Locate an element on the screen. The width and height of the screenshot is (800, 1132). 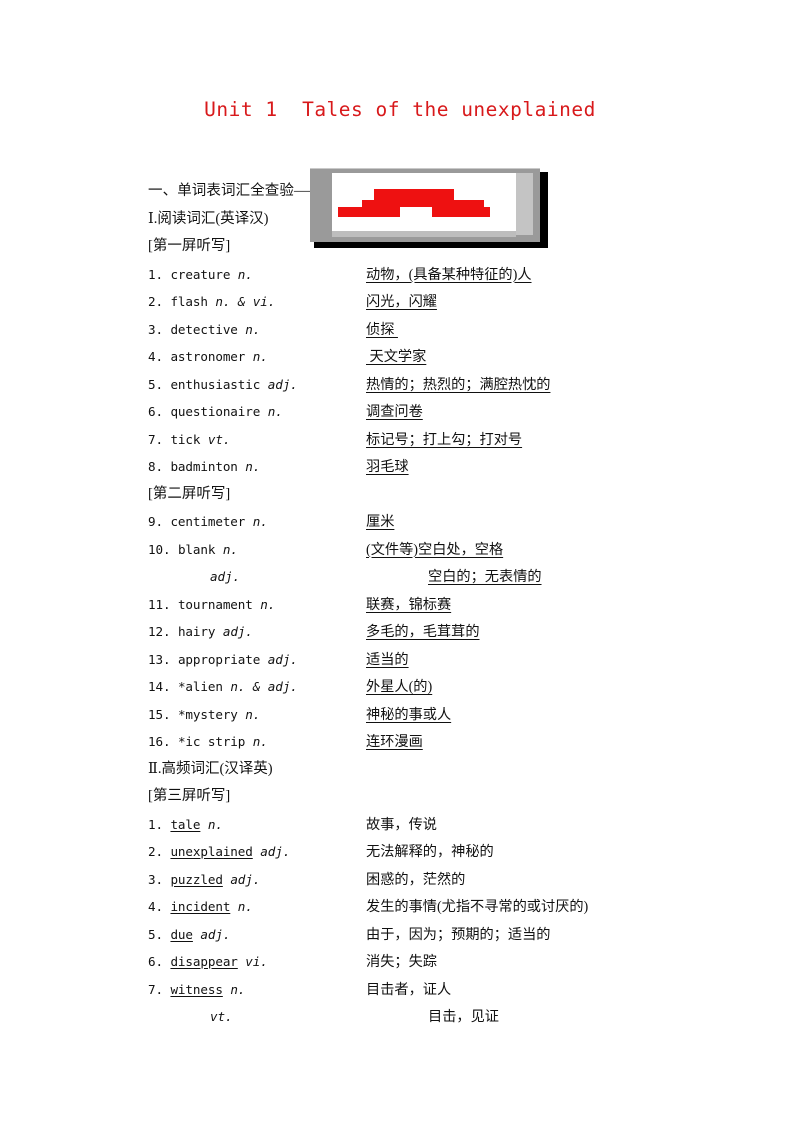
vocab-row: 3. puzzled adj. 困惑的，茫然的 is located at coordinates (398, 880).